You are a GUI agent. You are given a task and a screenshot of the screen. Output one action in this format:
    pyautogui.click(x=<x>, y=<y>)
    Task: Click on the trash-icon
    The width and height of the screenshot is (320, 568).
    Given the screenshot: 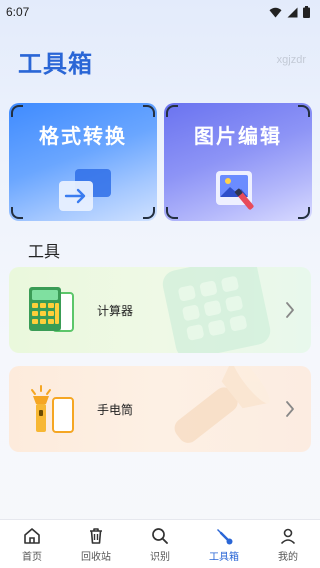 What is the action you would take?
    pyautogui.click(x=96, y=536)
    